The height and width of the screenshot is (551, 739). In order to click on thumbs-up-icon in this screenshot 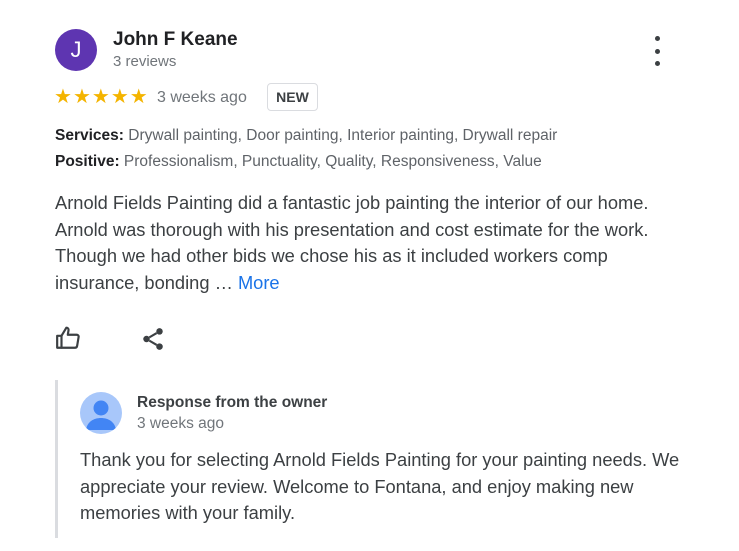, I will do `click(68, 337)`.